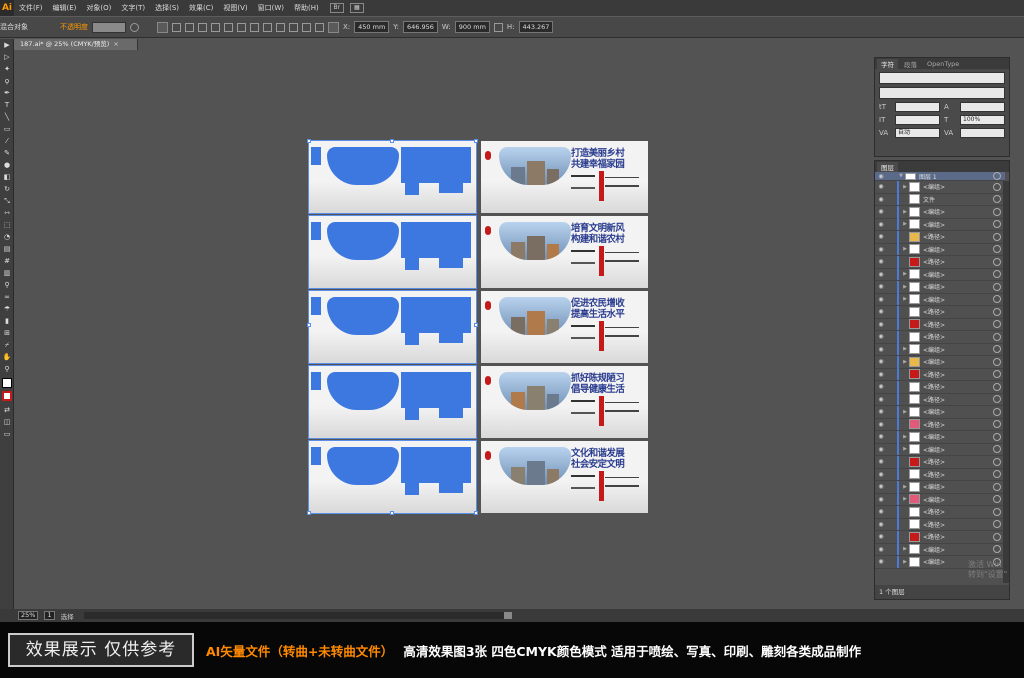  What do you see at coordinates (7, 309) in the screenshot?
I see `symbol-sprayer-tool-icon: ☂` at bounding box center [7, 309].